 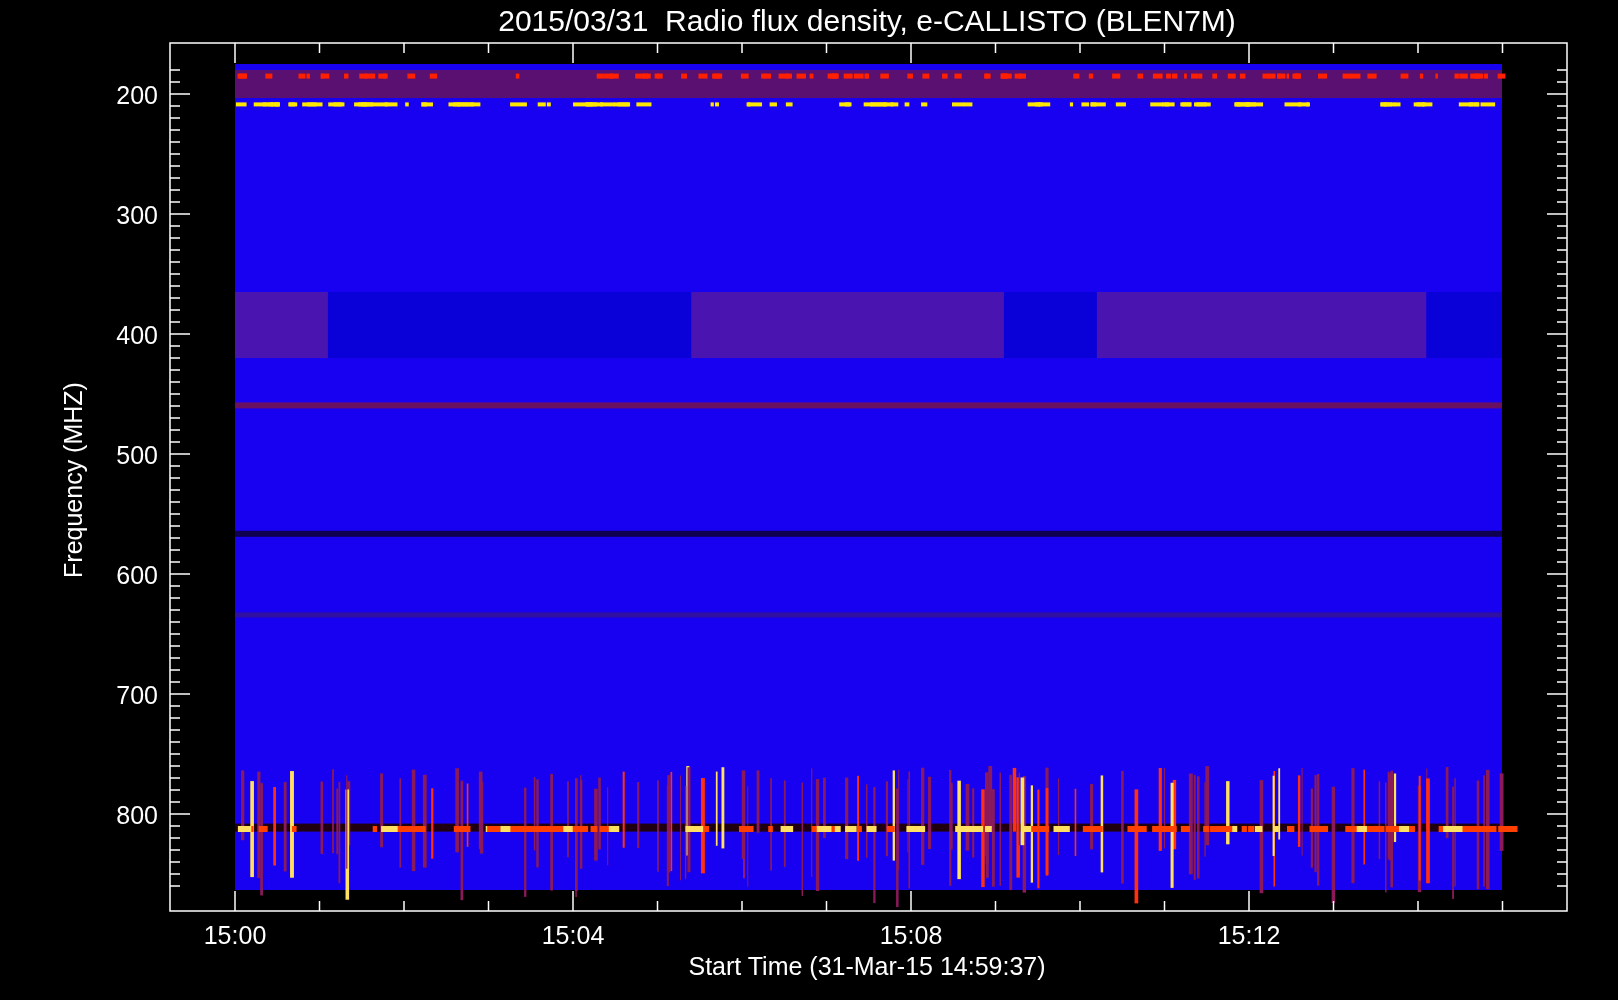 What do you see at coordinates (137, 215) in the screenshot?
I see `y-tick-label: 300` at bounding box center [137, 215].